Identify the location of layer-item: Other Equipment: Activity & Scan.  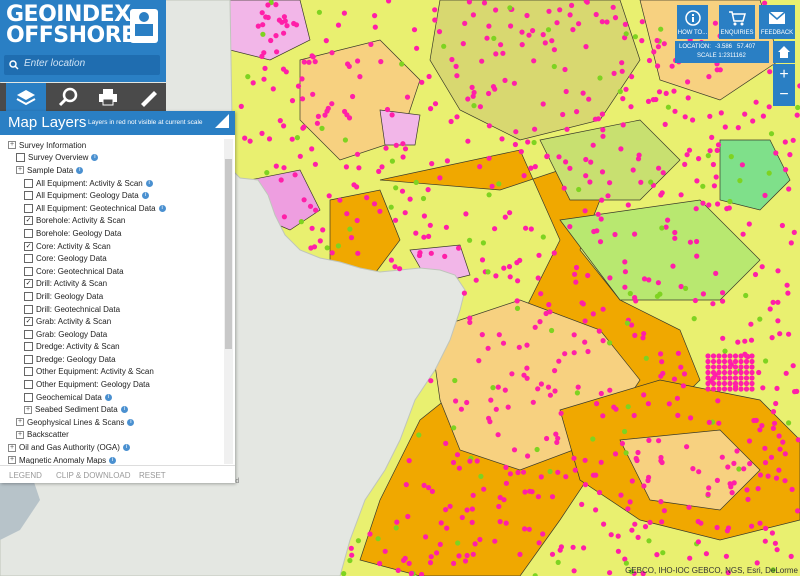
(114, 372).